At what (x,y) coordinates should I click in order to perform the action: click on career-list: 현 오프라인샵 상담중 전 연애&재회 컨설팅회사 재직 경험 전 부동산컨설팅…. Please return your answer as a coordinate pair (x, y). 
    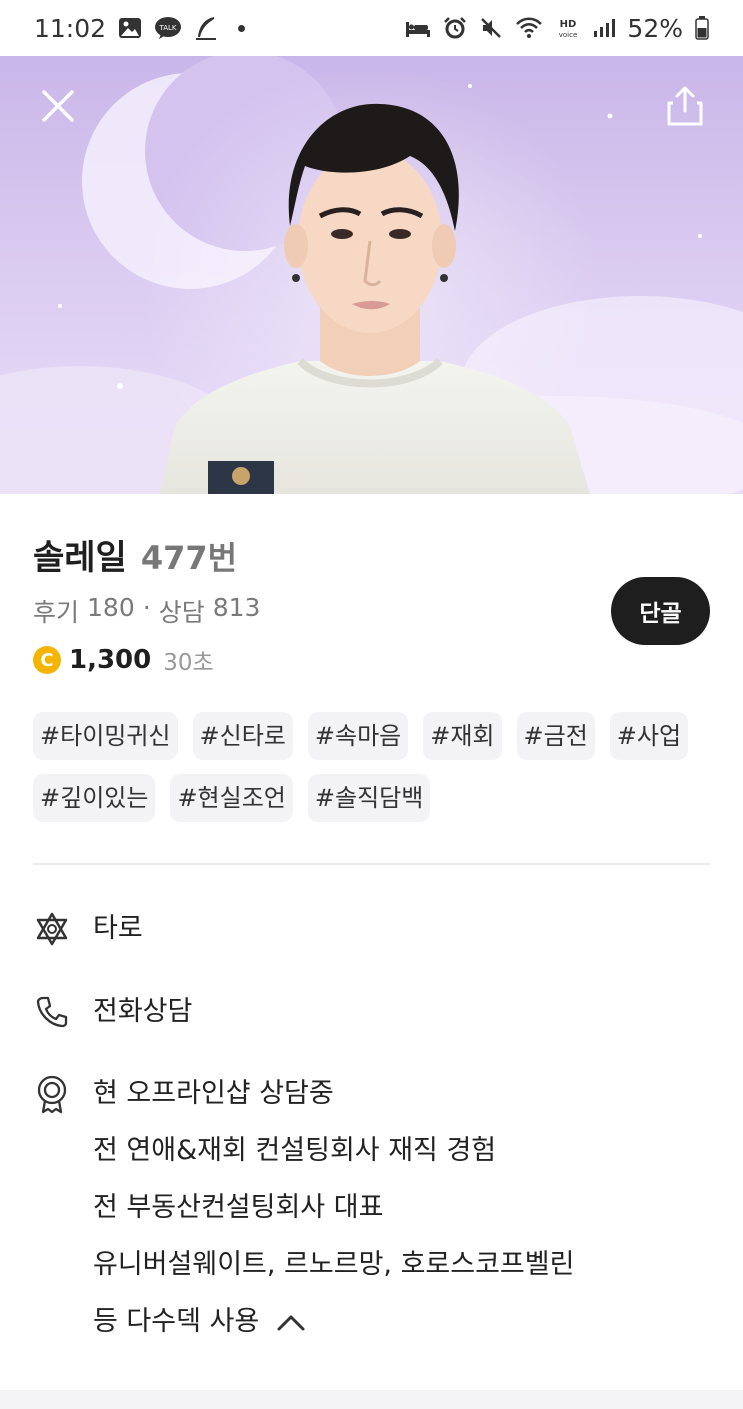
    Looking at the image, I should click on (333, 1217).